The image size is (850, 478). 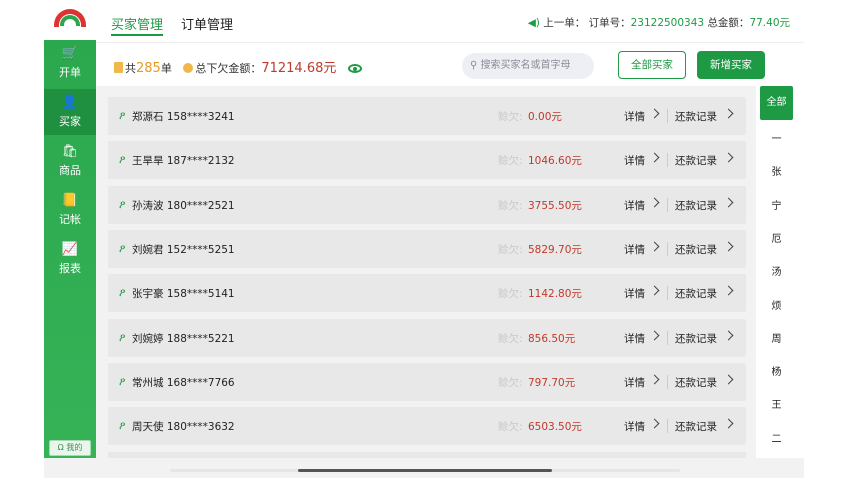 What do you see at coordinates (776, 270) in the screenshot?
I see `index-letter: 汤` at bounding box center [776, 270].